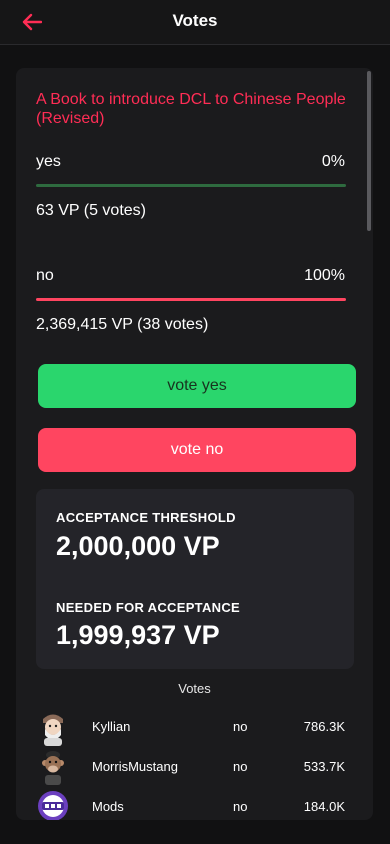 The height and width of the screenshot is (844, 390). Describe the element at coordinates (108, 806) in the screenshot. I see `voter-name: Mods` at that location.